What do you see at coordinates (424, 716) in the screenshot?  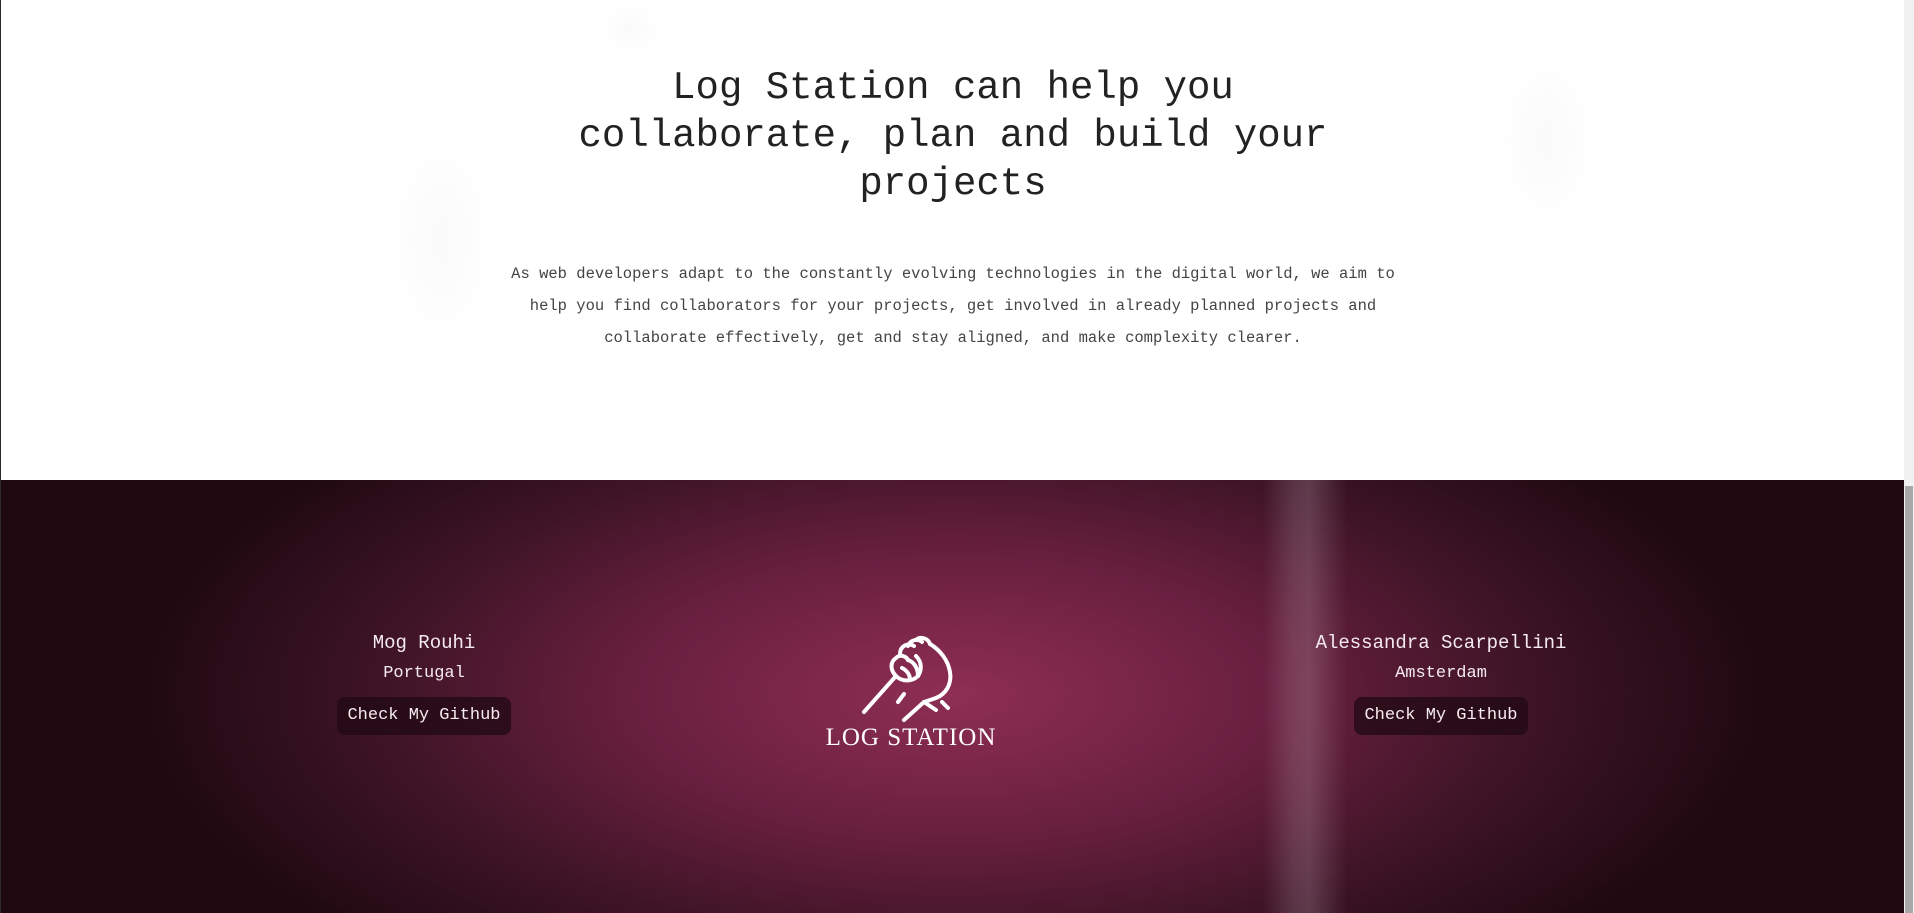 I see `github-button-left: Check My Github` at bounding box center [424, 716].